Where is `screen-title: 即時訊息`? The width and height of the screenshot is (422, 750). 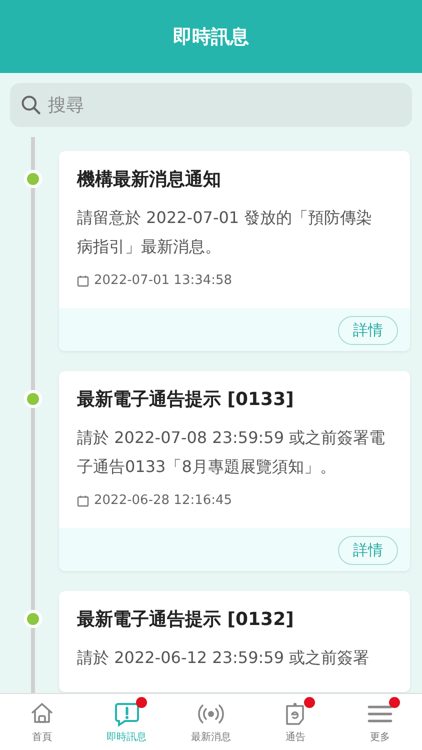 screen-title: 即時訊息 is located at coordinates (211, 37).